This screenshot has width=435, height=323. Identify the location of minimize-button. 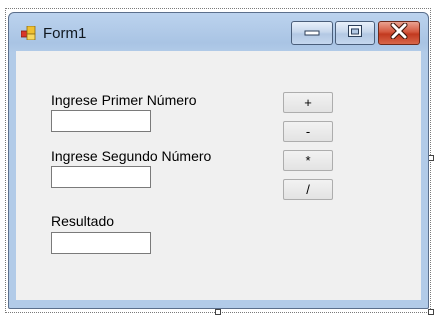
(312, 33).